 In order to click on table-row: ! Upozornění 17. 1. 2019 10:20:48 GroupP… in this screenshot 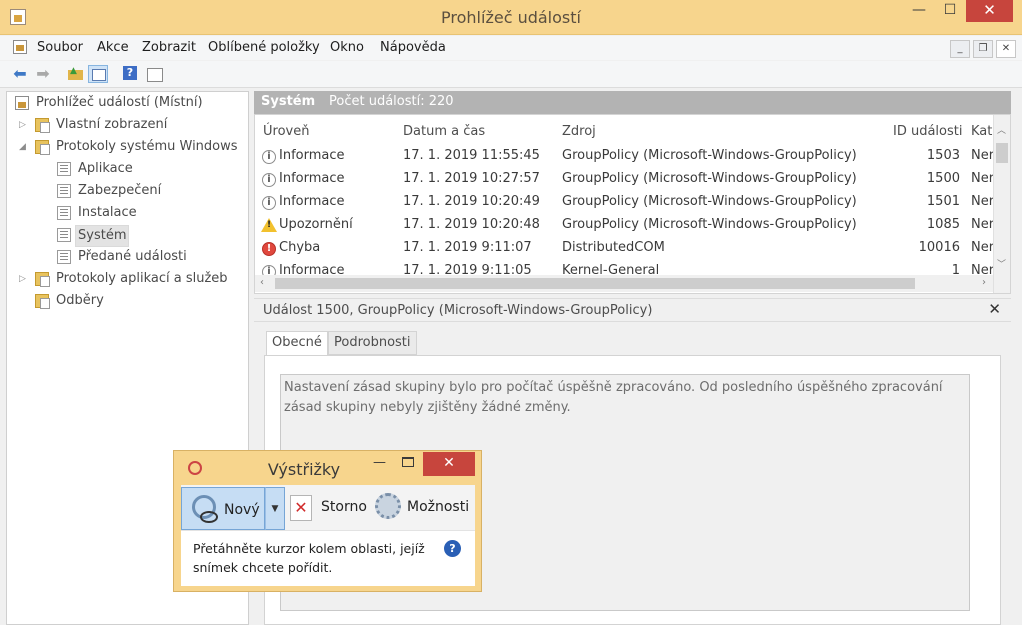, I will do `click(625, 225)`.